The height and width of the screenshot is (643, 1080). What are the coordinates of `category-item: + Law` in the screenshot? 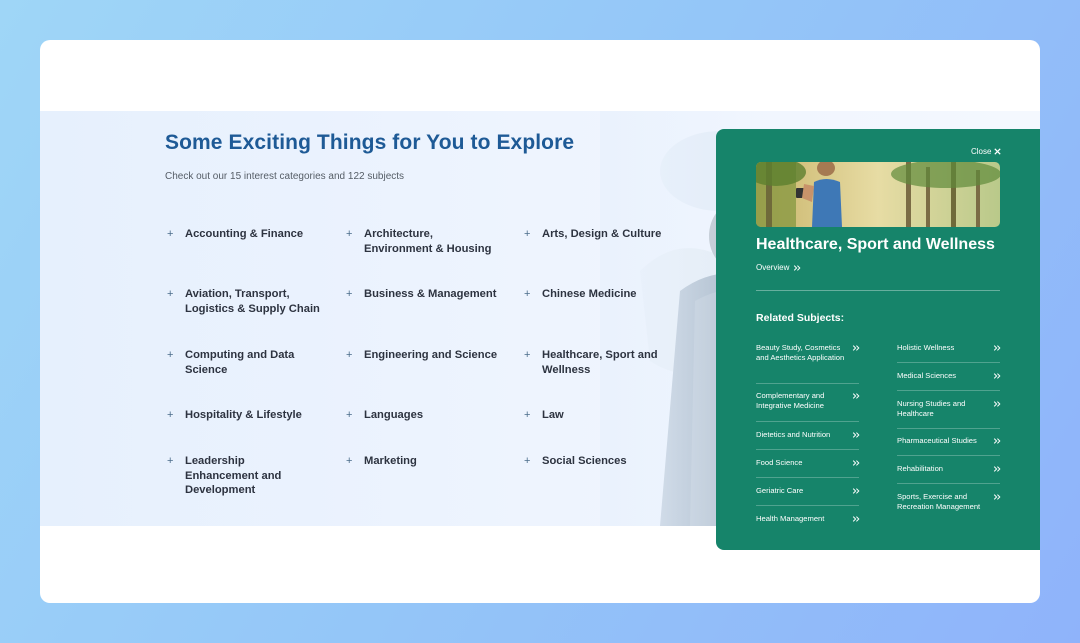 It's located at (602, 415).